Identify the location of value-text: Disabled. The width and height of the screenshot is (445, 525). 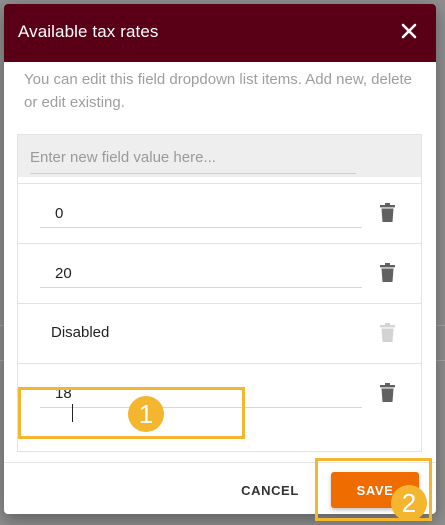
(80, 332).